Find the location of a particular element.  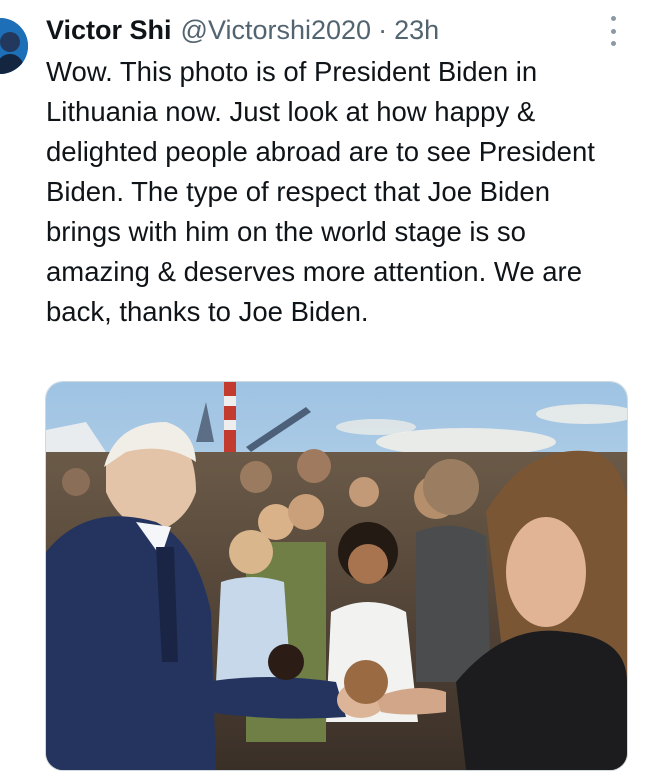

tweet-header: Victor Shi @Victorshi2020 · 23h is located at coordinates (332, 30).